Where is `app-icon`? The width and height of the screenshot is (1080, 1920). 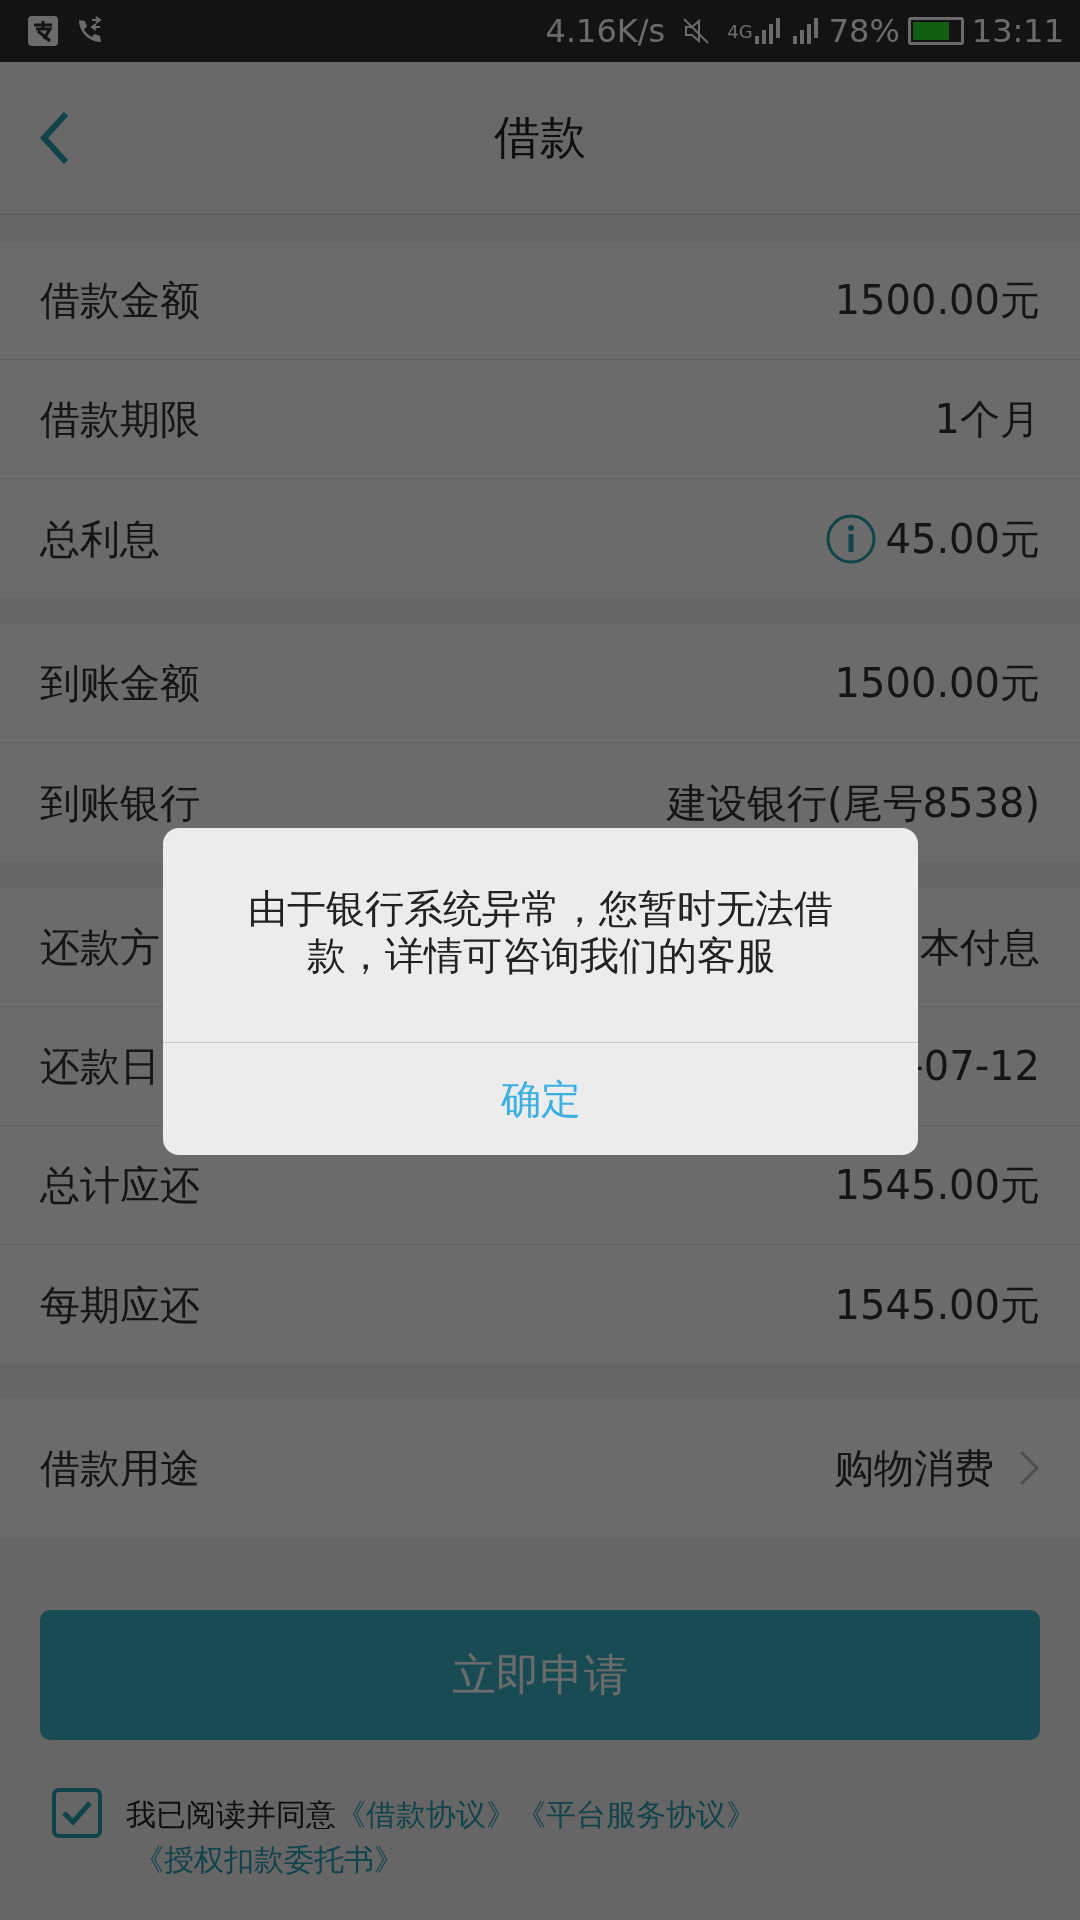 app-icon is located at coordinates (43, 31).